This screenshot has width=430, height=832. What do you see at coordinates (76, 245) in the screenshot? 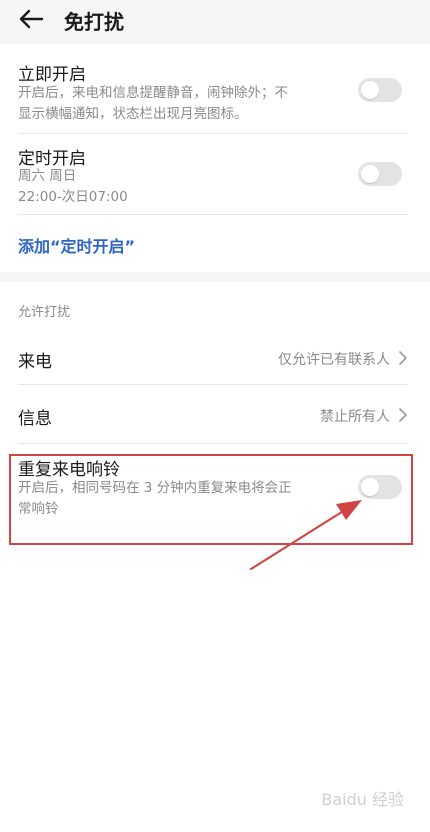
I see `add-schedule-link: 添加“定时开启”` at bounding box center [76, 245].